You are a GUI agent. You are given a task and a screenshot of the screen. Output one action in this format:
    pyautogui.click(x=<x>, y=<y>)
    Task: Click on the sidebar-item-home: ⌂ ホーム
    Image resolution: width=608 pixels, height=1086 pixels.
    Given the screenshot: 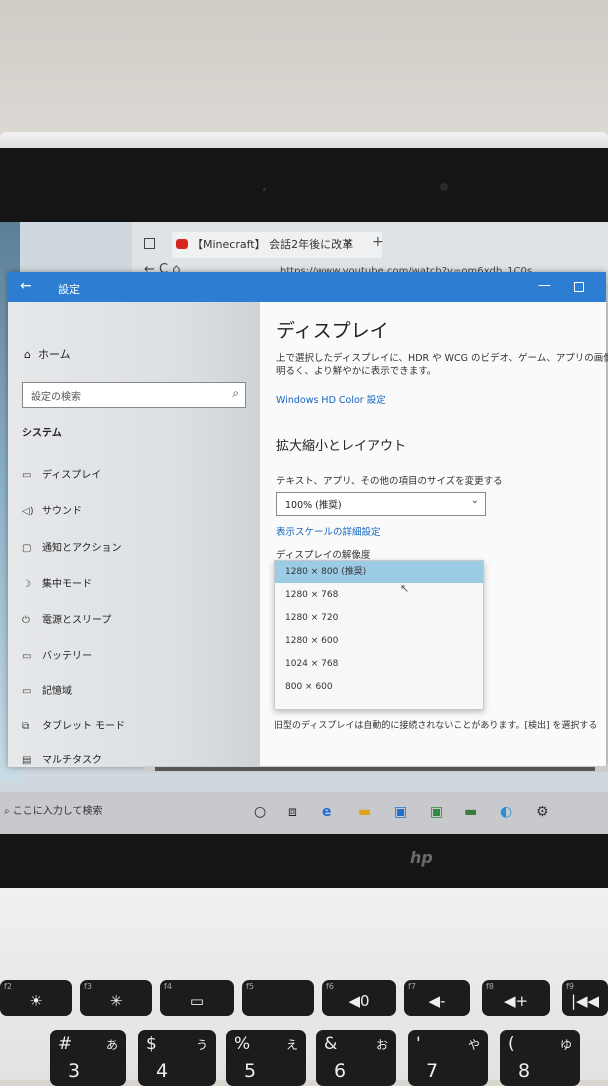 What is the action you would take?
    pyautogui.click(x=47, y=354)
    